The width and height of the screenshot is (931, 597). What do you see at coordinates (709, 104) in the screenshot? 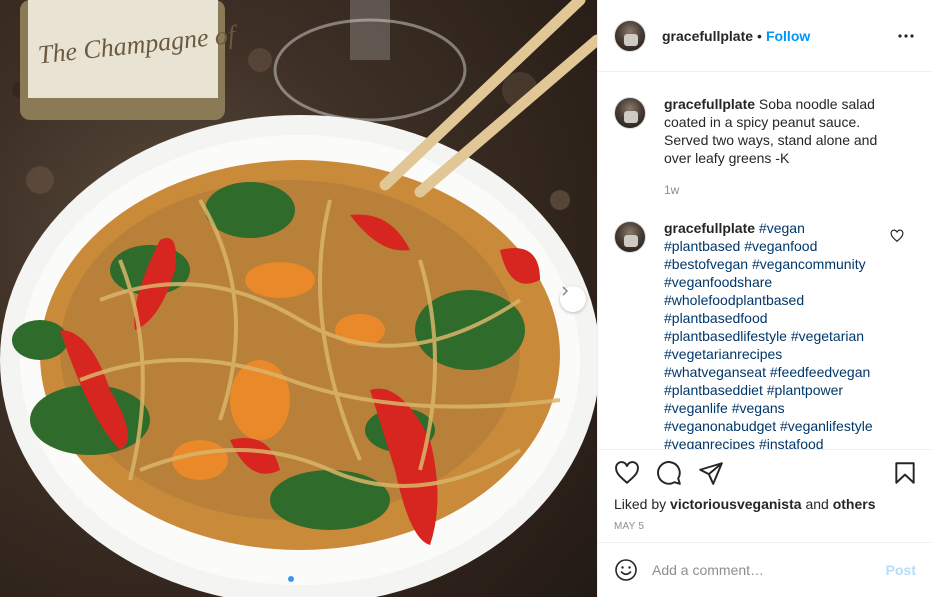
I see `caption-username: gracefullplate` at bounding box center [709, 104].